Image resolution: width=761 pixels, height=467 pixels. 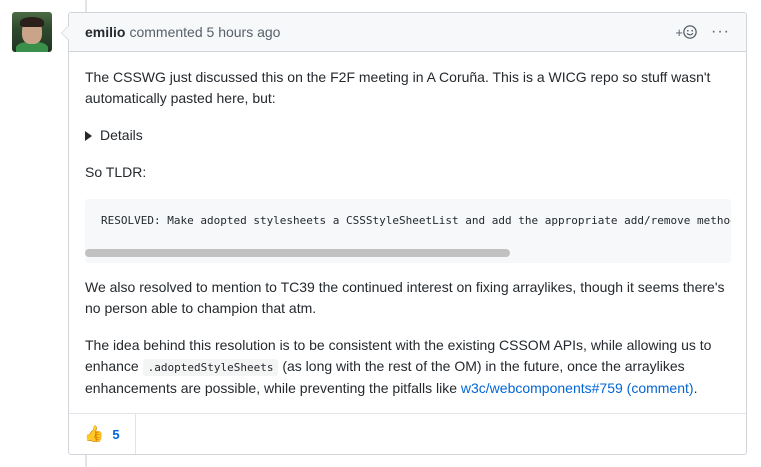 I want to click on thumbs-up-icon: 👍, so click(x=94, y=434).